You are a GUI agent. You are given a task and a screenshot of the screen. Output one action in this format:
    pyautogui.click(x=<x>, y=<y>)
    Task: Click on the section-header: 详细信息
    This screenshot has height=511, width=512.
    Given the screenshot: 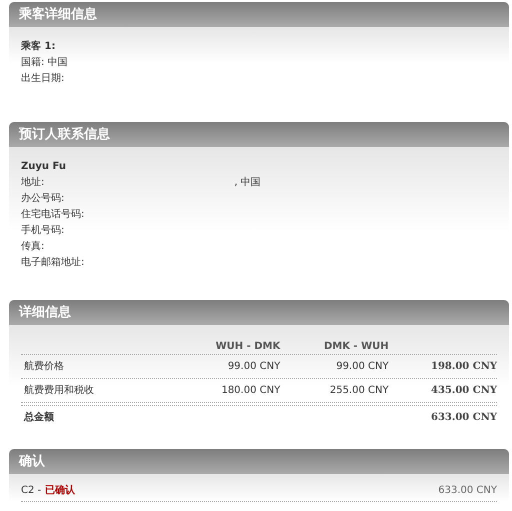 What is the action you would take?
    pyautogui.click(x=259, y=312)
    